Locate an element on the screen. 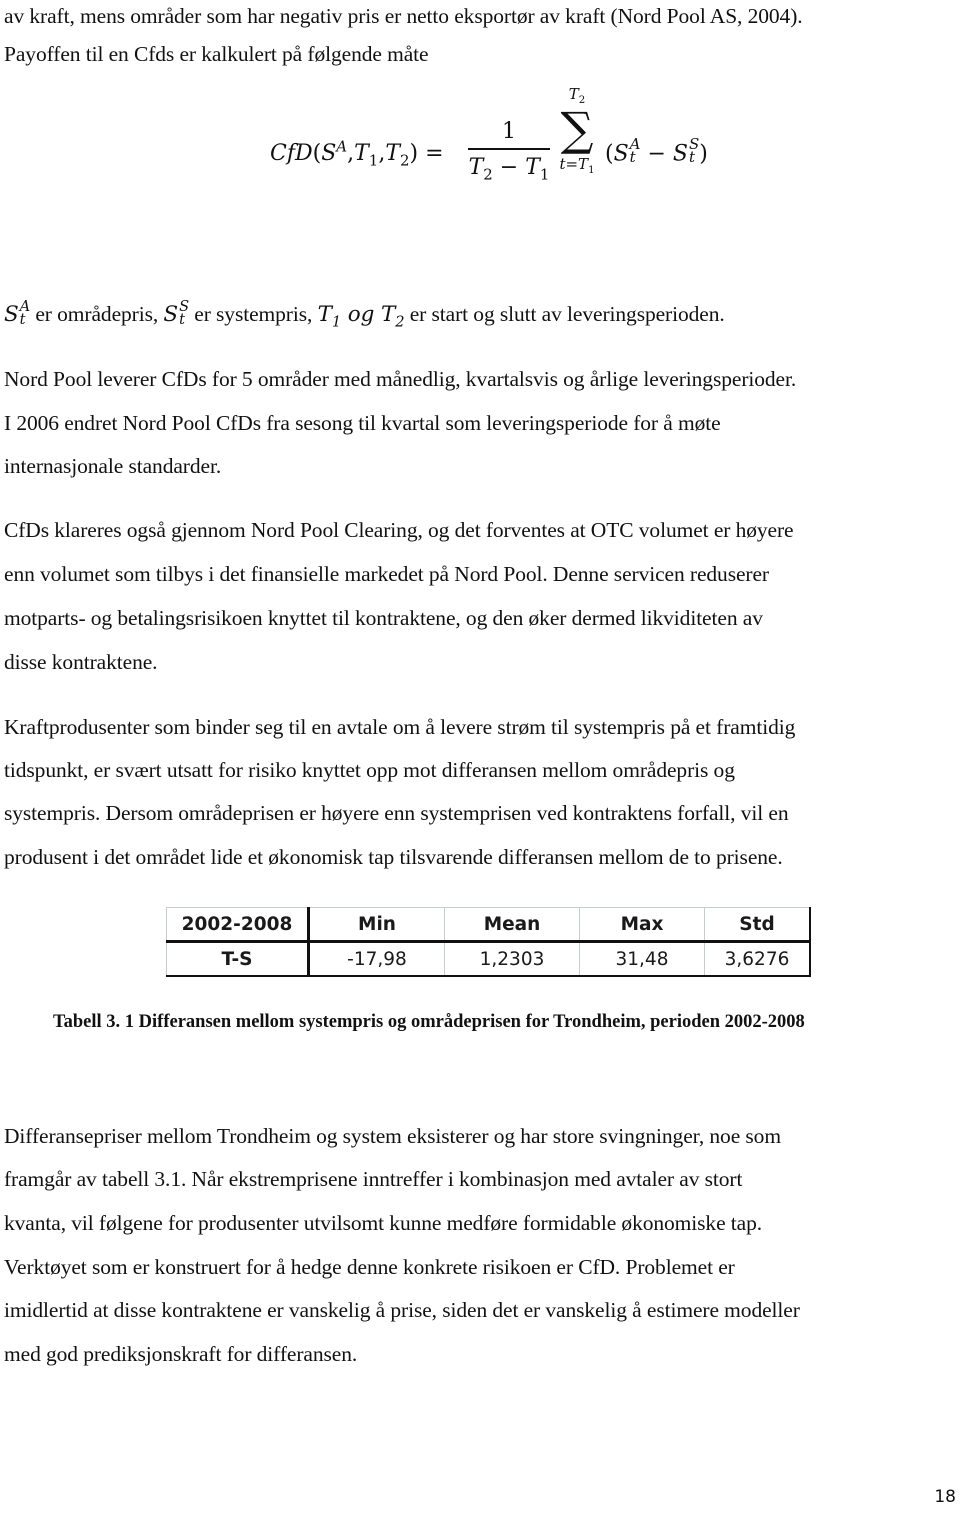 This screenshot has height=1515, width=960. symbol-end-period: T is located at coordinates (388, 314).